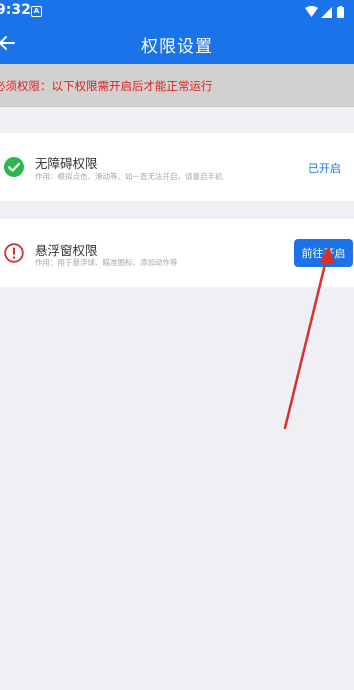 This screenshot has height=690, width=354. What do you see at coordinates (177, 47) in the screenshot?
I see `page-title: 权限设置` at bounding box center [177, 47].